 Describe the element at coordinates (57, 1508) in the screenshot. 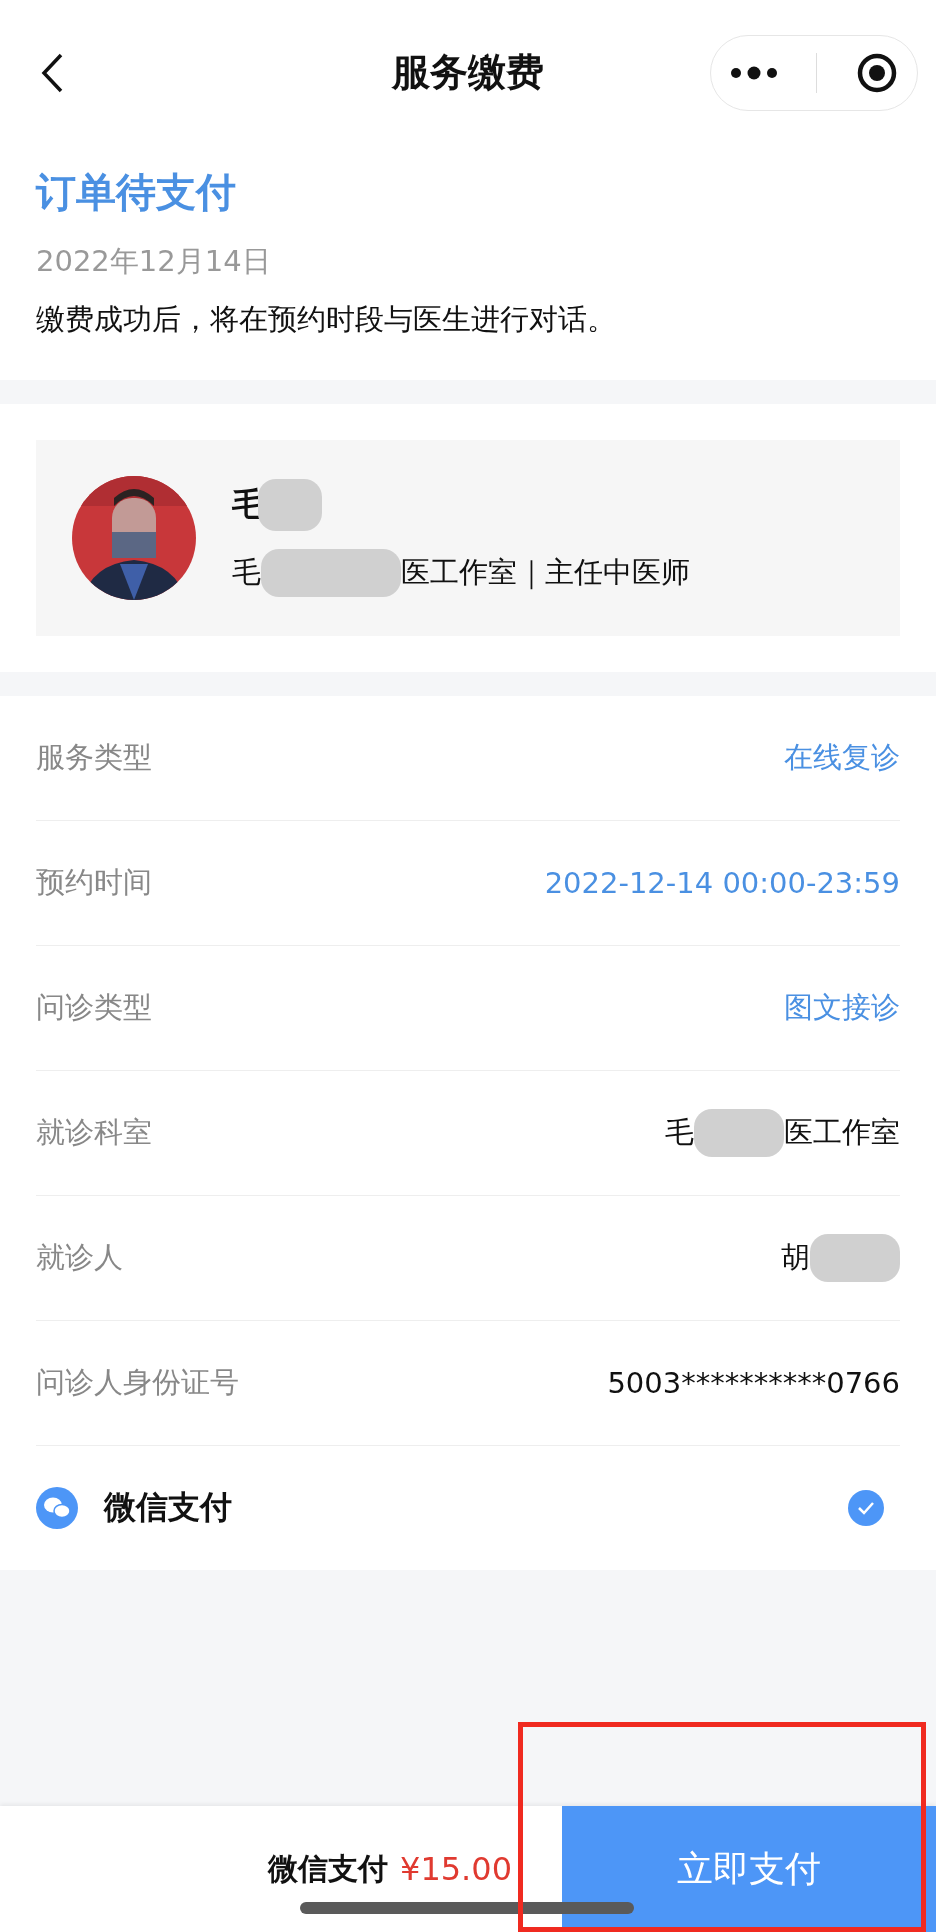

I see `chat-bubbles-icon` at that location.